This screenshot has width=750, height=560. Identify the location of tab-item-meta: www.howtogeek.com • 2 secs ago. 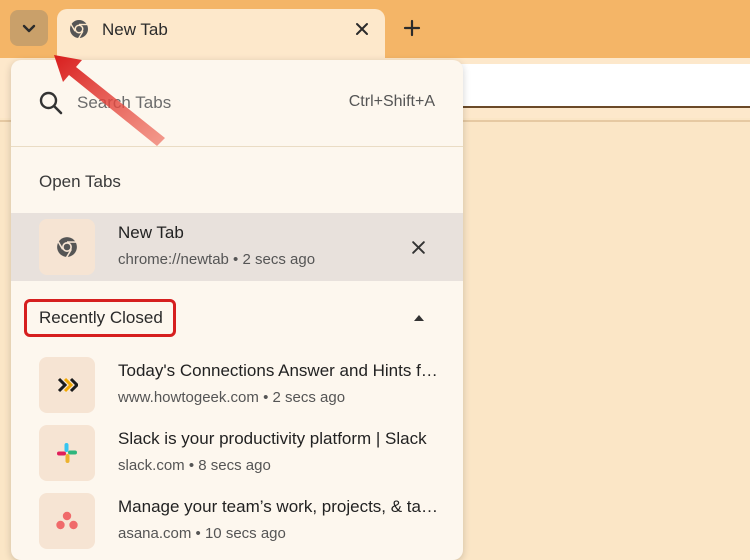
(232, 397).